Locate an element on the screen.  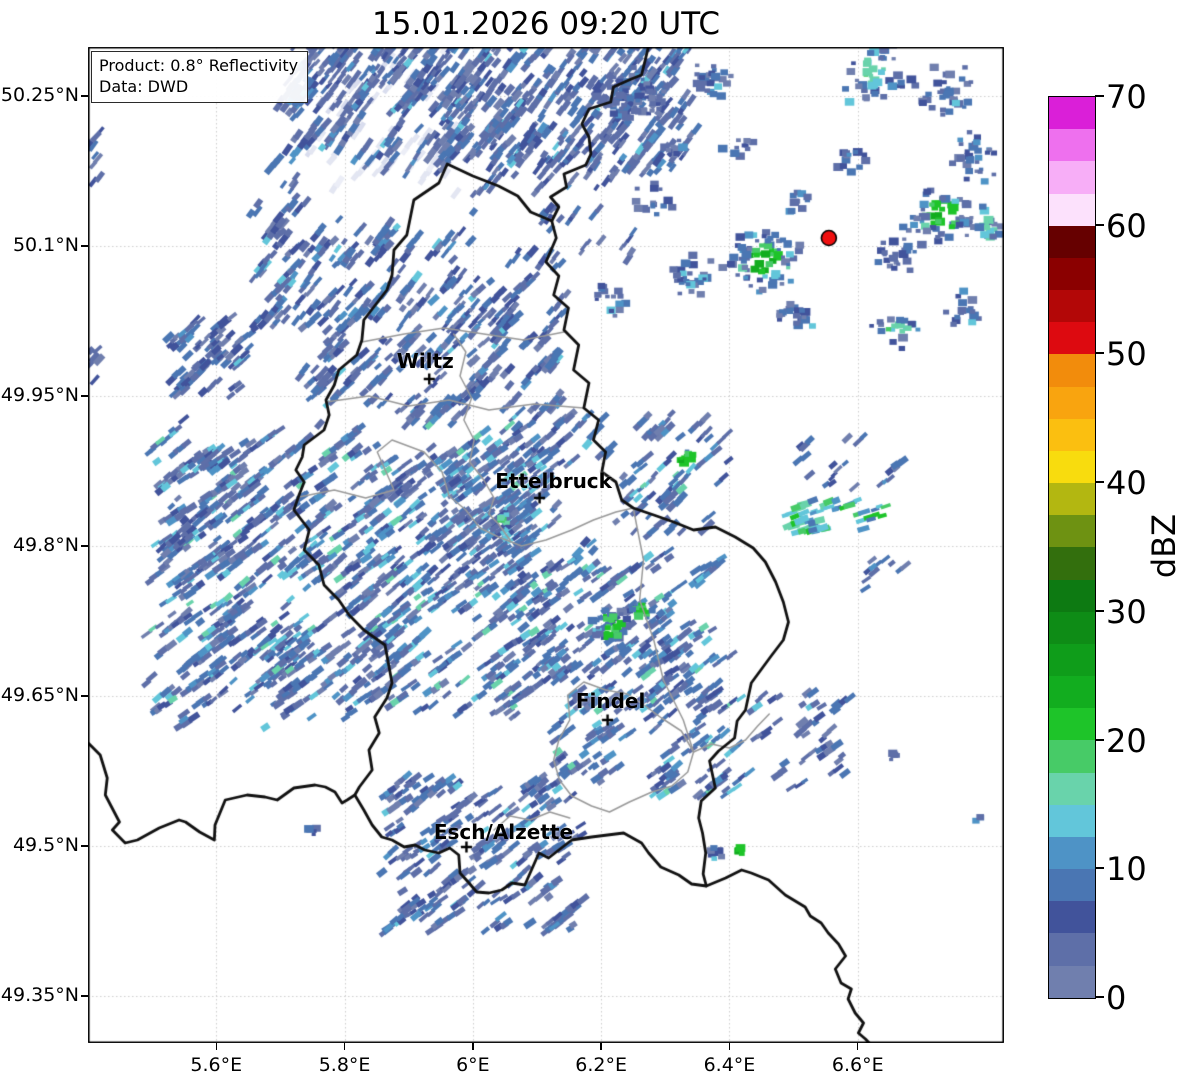
y-tick-label: 50.25°N is located at coordinates (39, 95).